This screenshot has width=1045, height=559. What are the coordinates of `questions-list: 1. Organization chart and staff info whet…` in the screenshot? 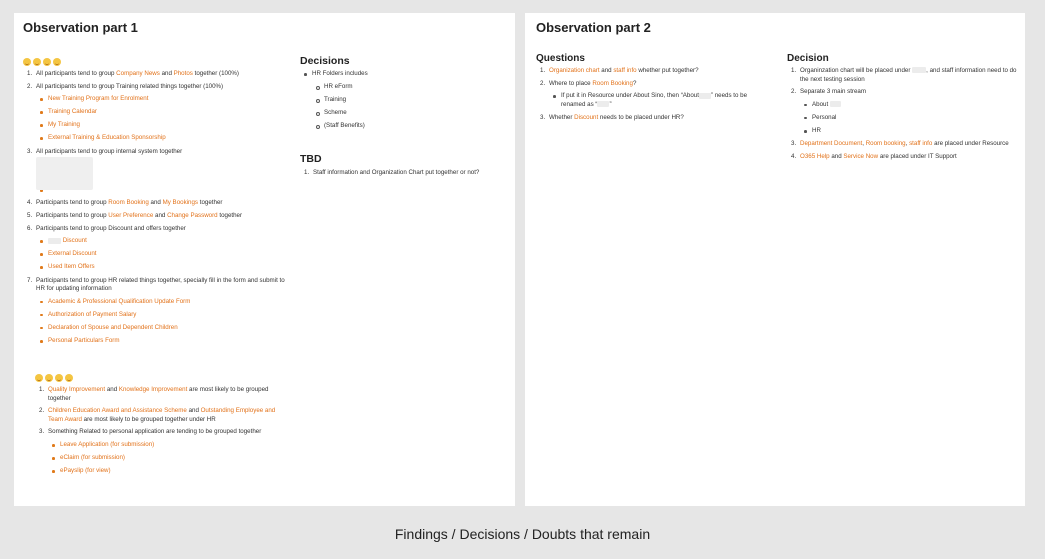 It's located at (648, 94).